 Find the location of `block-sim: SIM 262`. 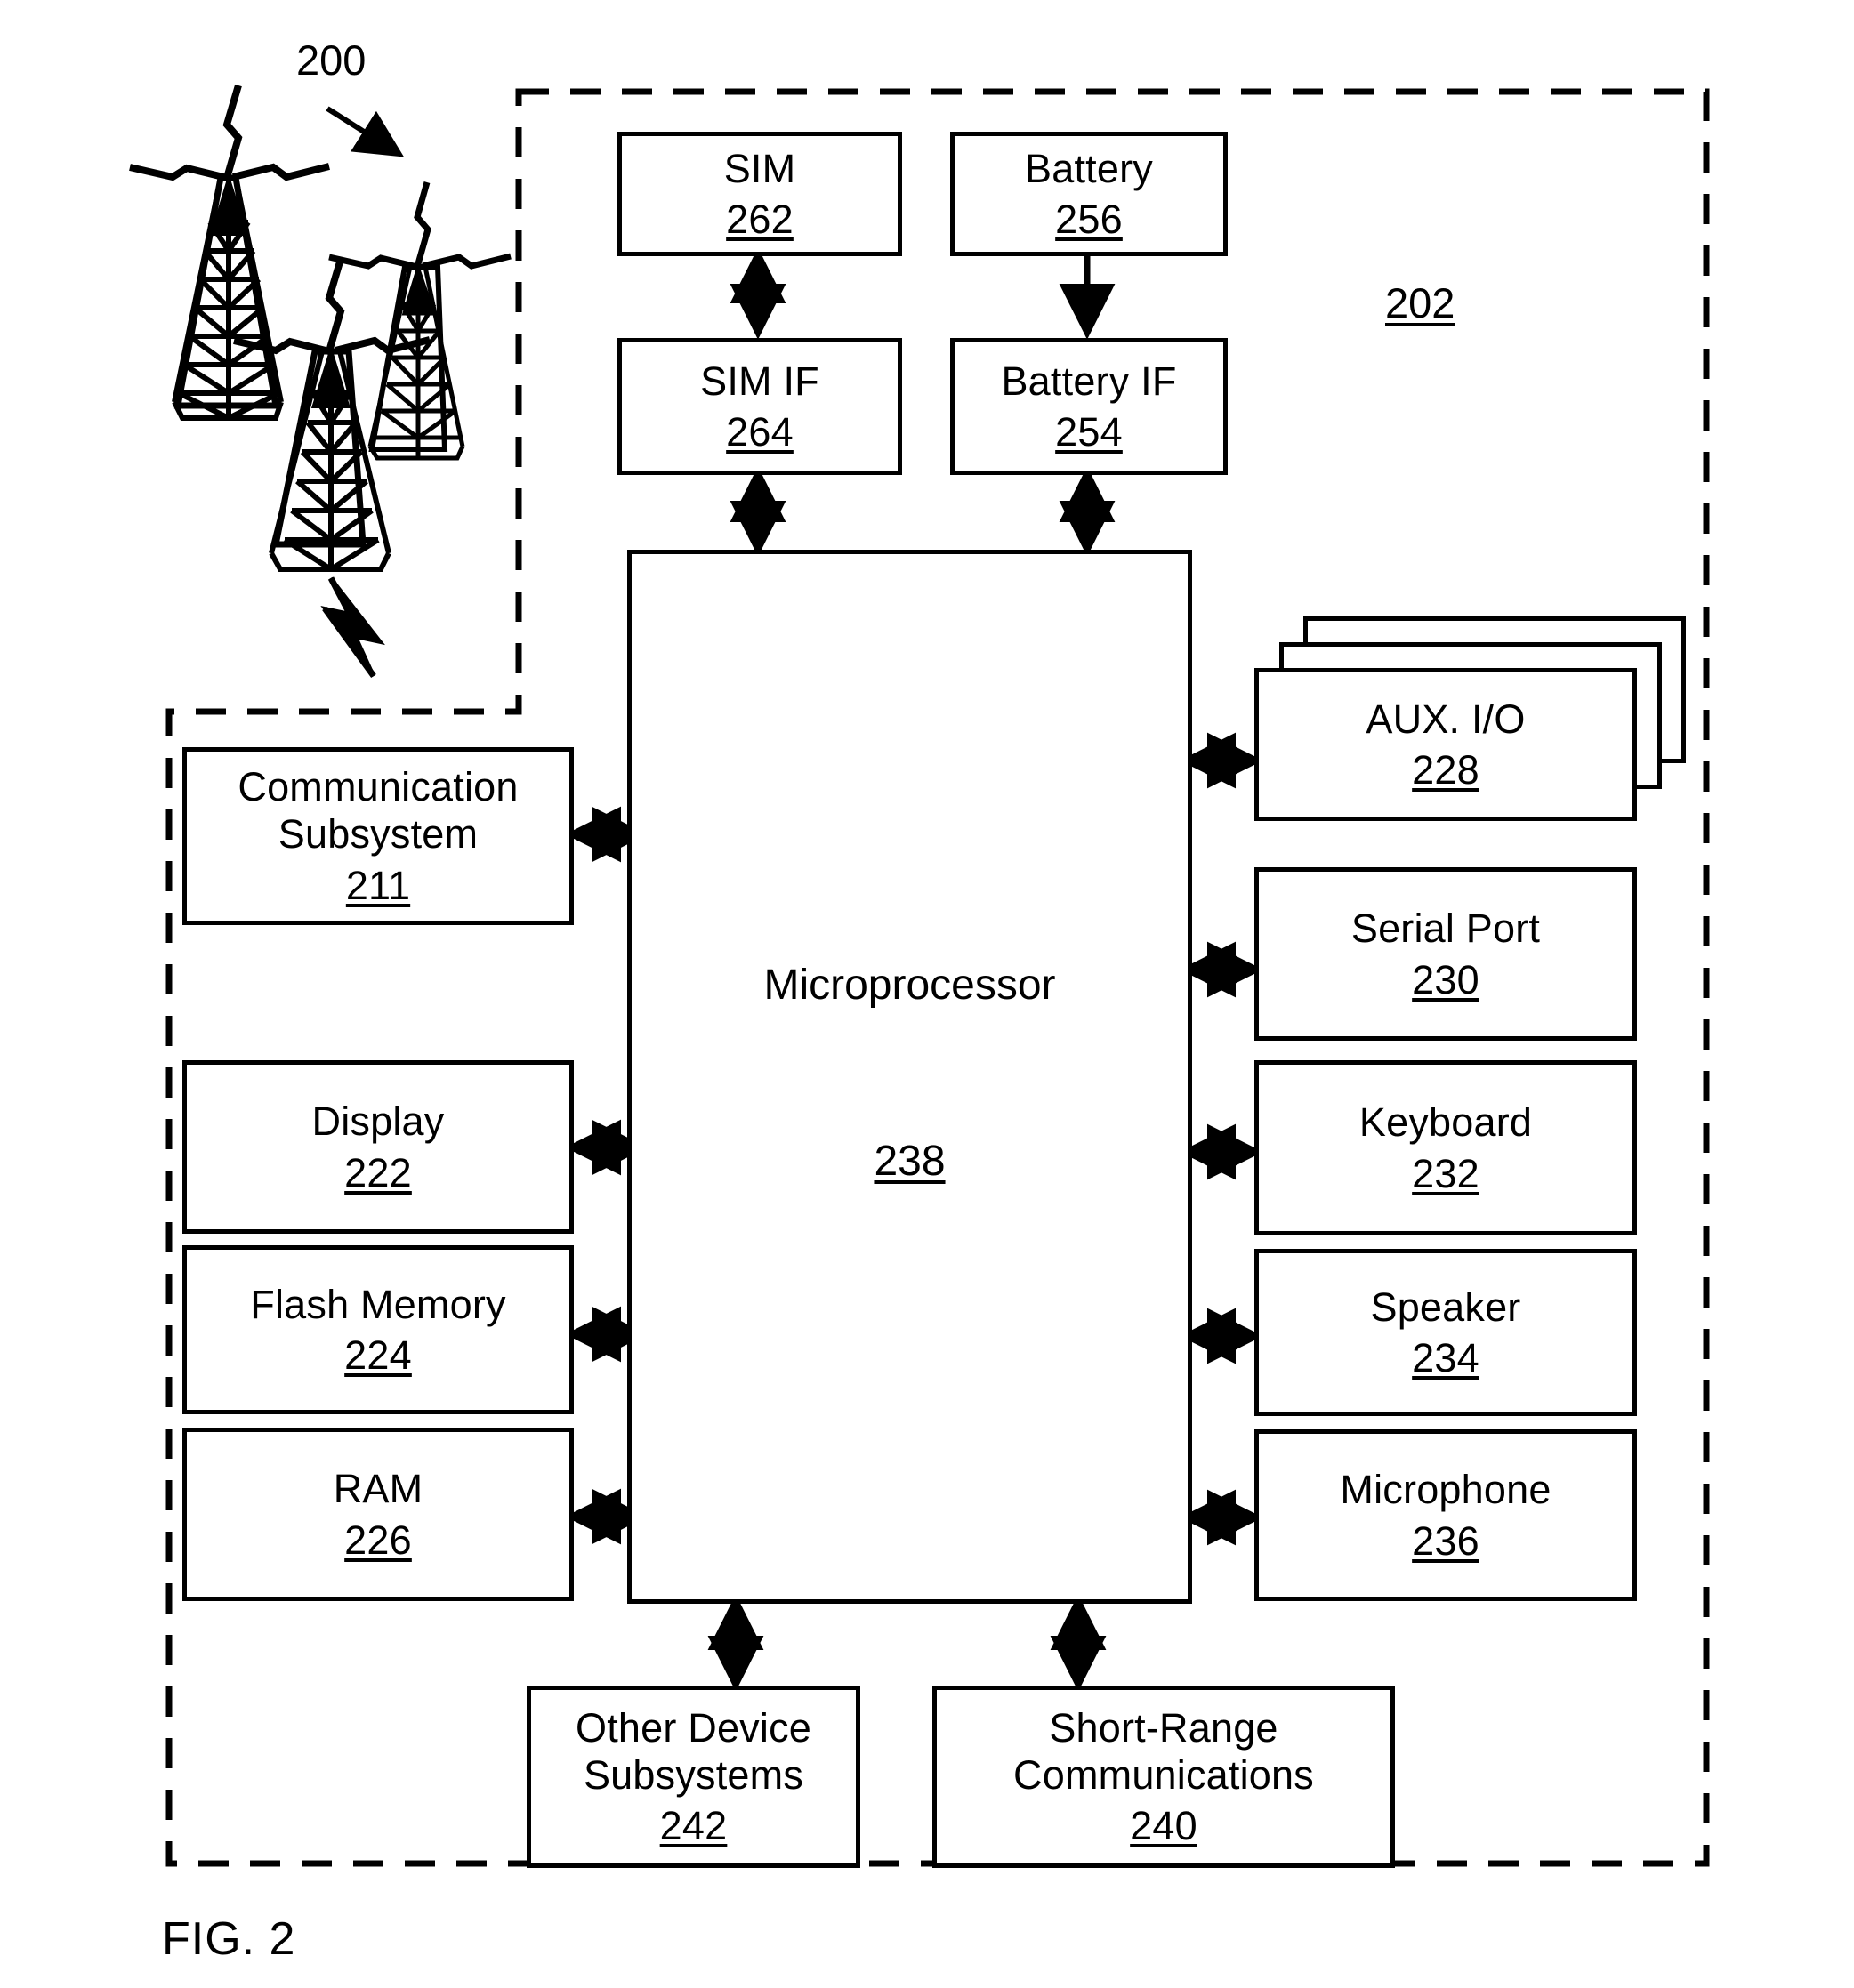

block-sim: SIM 262 is located at coordinates (759, 194).